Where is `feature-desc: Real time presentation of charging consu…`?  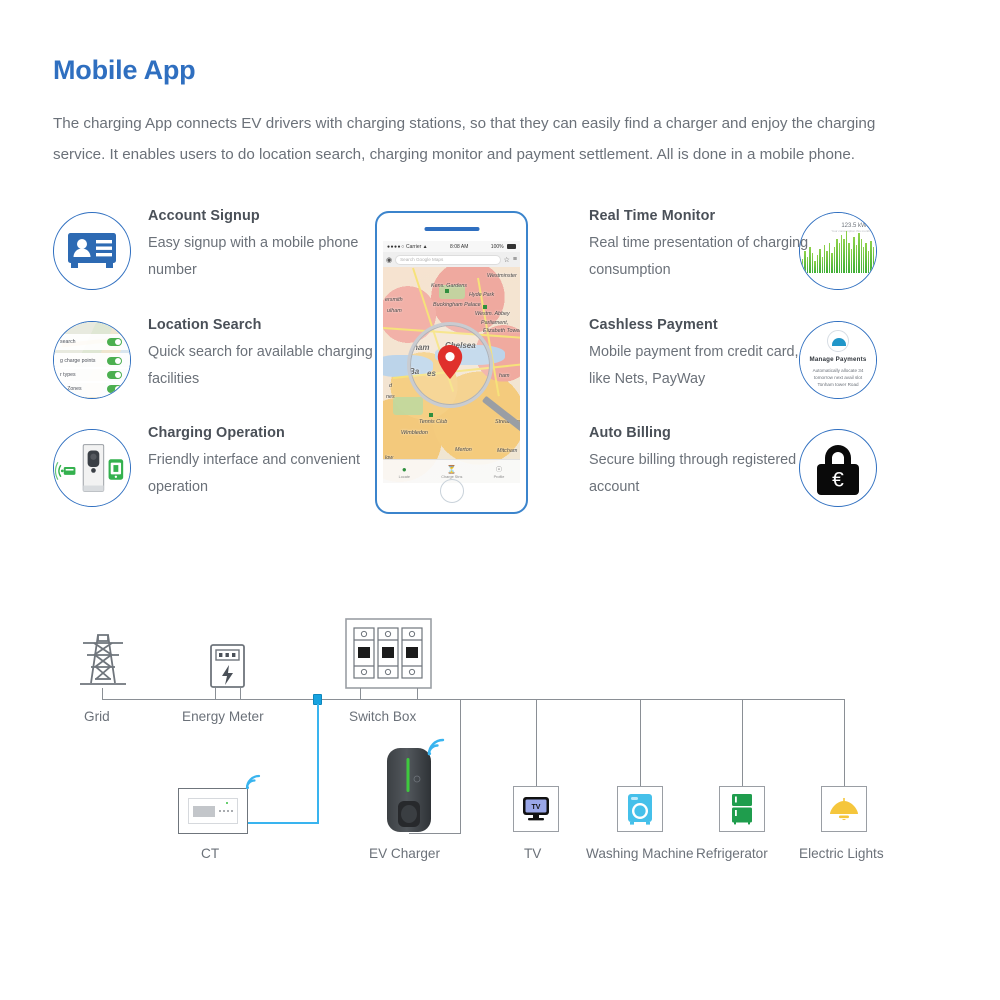
feature-desc: Real time presentation of charging consu… is located at coordinates (699, 256).